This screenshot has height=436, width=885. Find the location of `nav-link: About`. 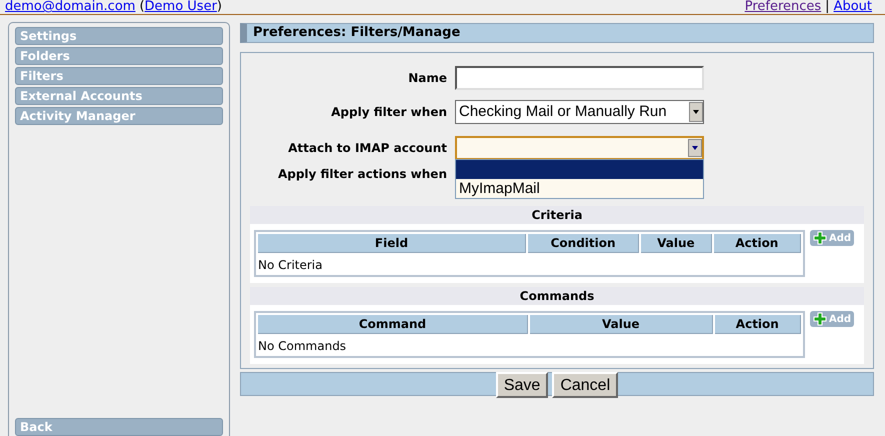

nav-link: About is located at coordinates (853, 8).